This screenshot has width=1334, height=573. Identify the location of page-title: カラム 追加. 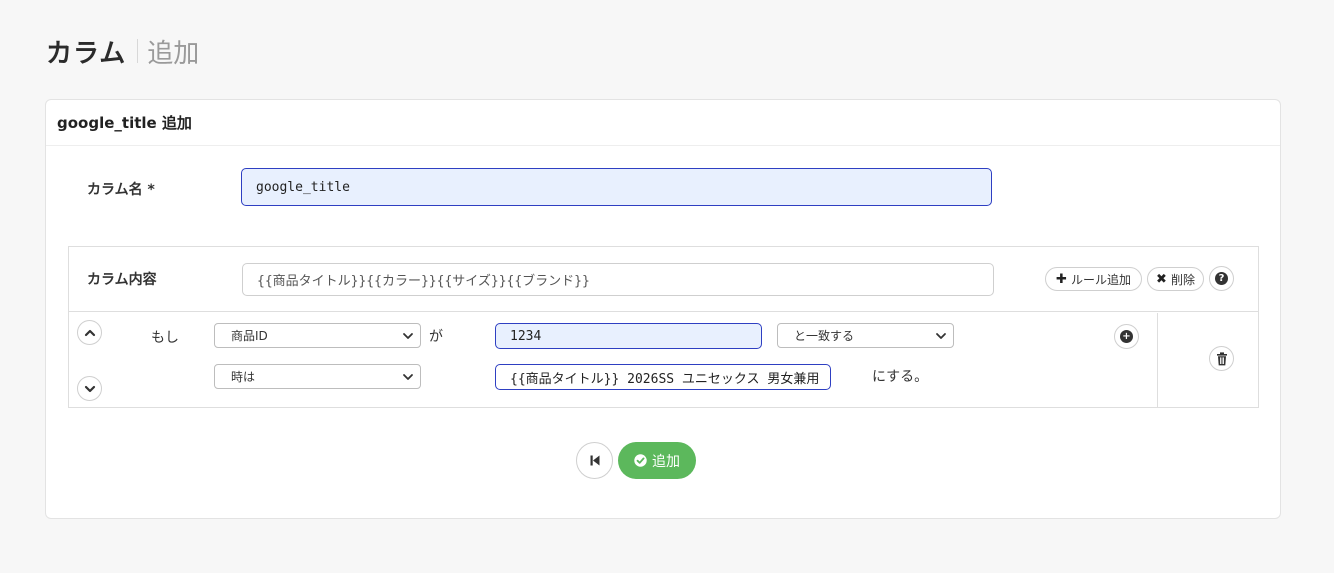
(122, 51).